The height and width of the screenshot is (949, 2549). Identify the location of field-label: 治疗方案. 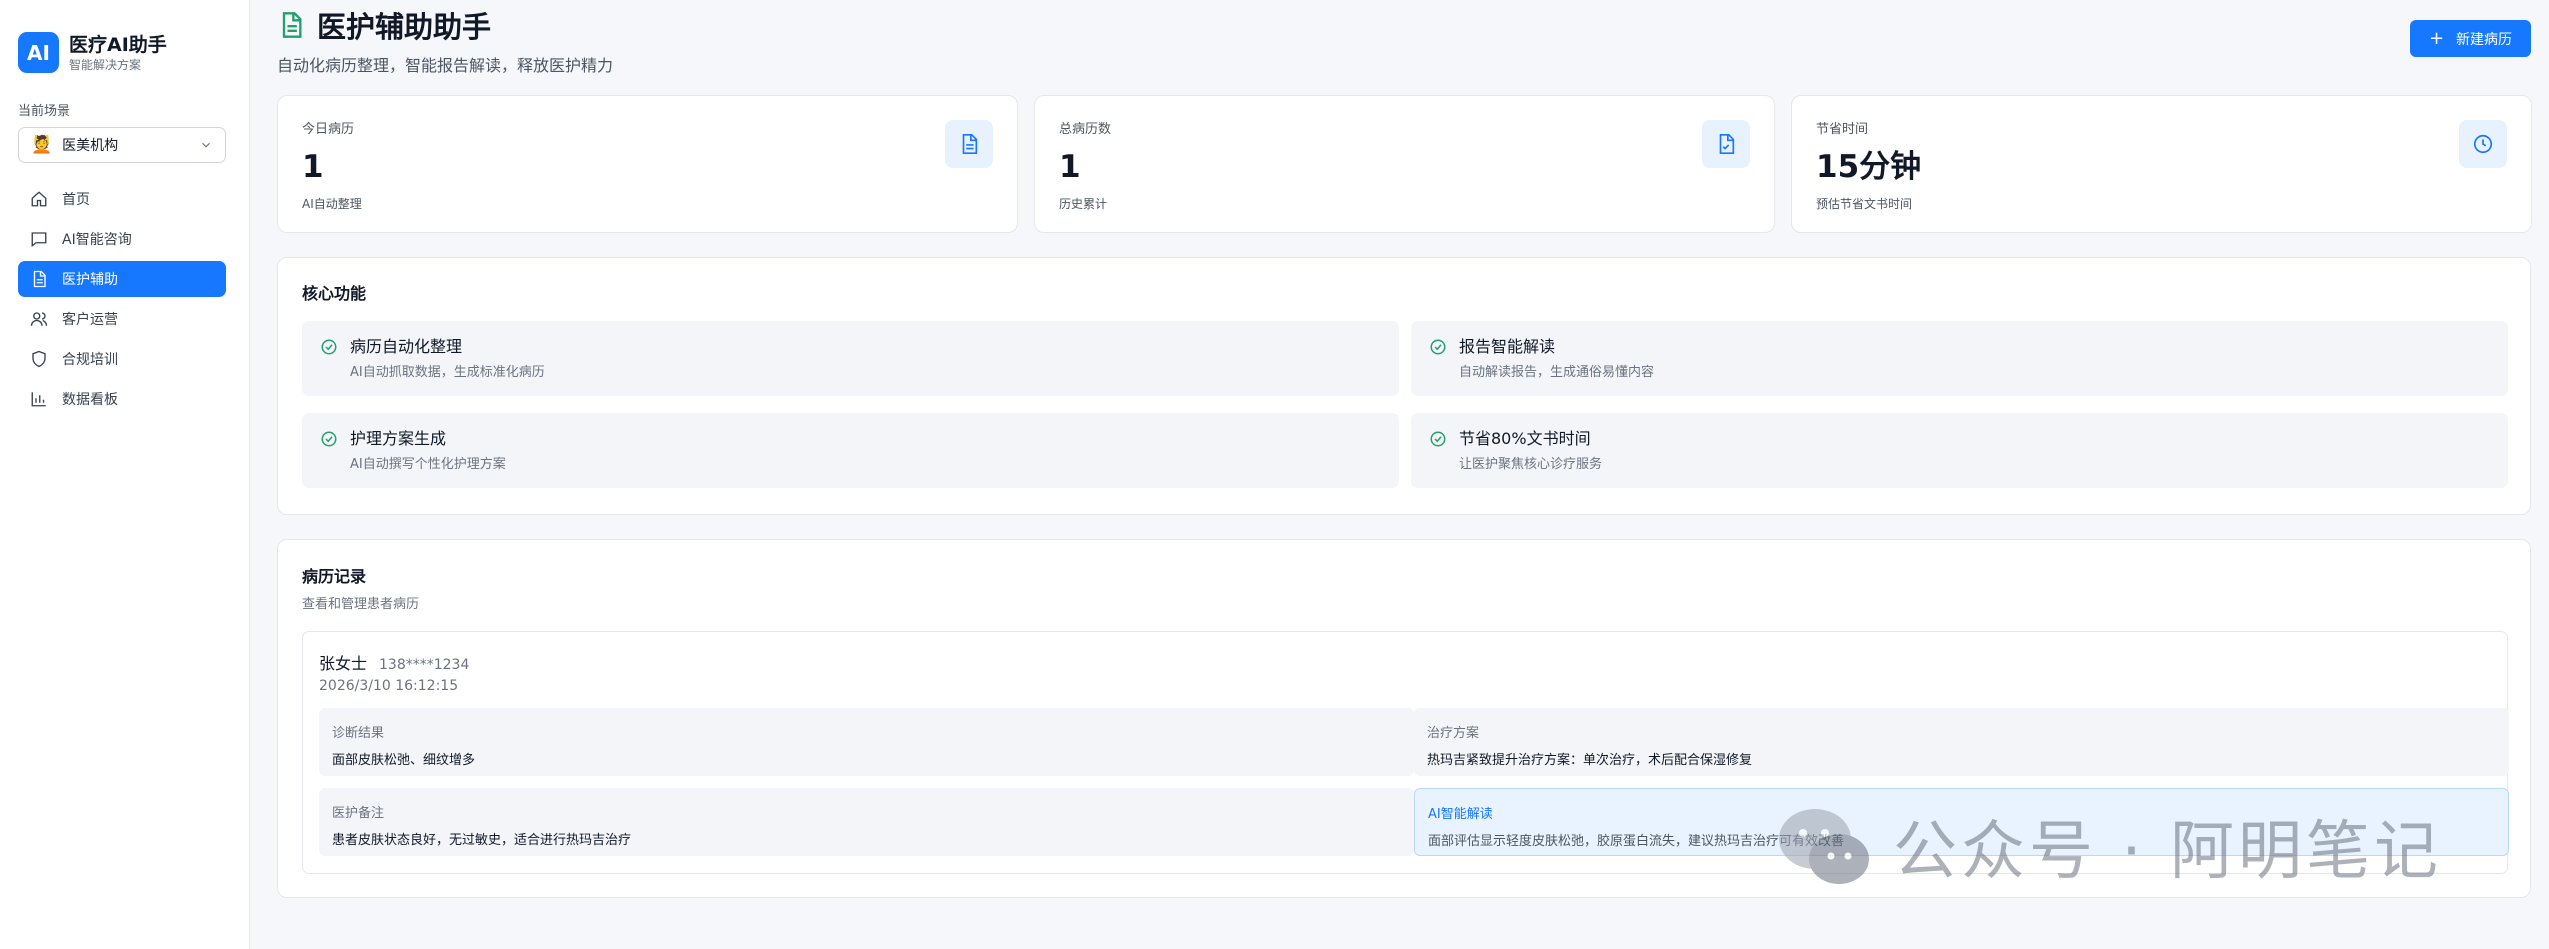
(1453, 733).